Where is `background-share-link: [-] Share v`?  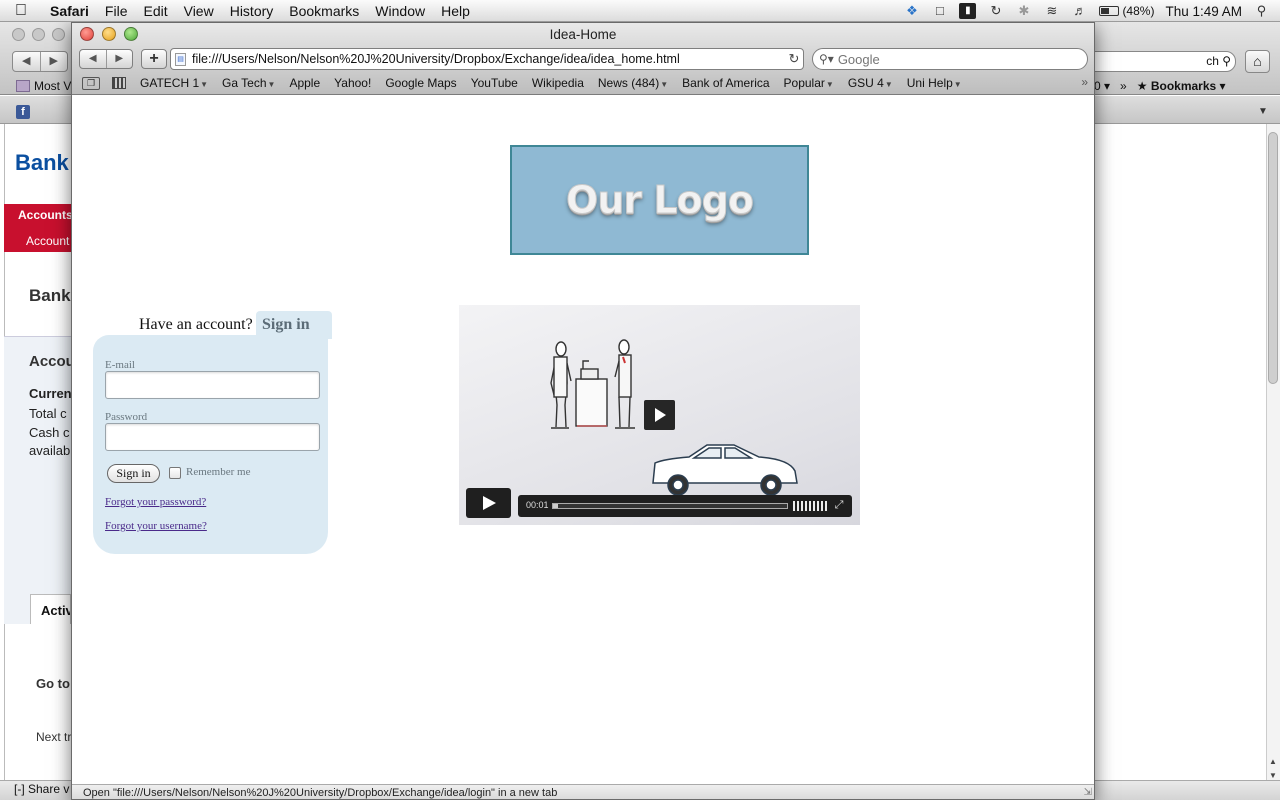 background-share-link: [-] Share v is located at coordinates (41, 789).